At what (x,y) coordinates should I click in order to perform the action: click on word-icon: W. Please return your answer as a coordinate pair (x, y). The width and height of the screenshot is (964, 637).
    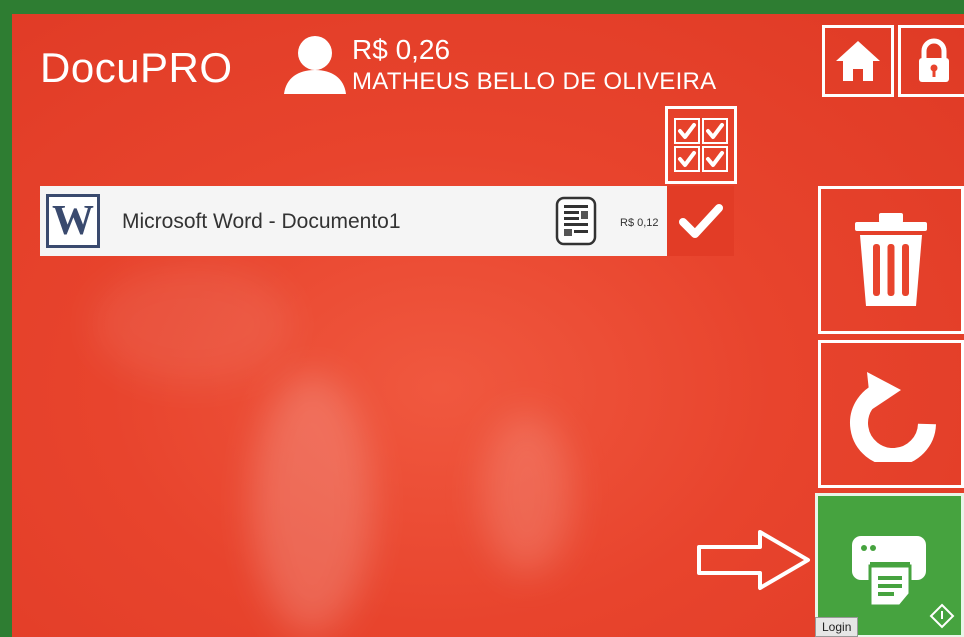
    Looking at the image, I should click on (73, 221).